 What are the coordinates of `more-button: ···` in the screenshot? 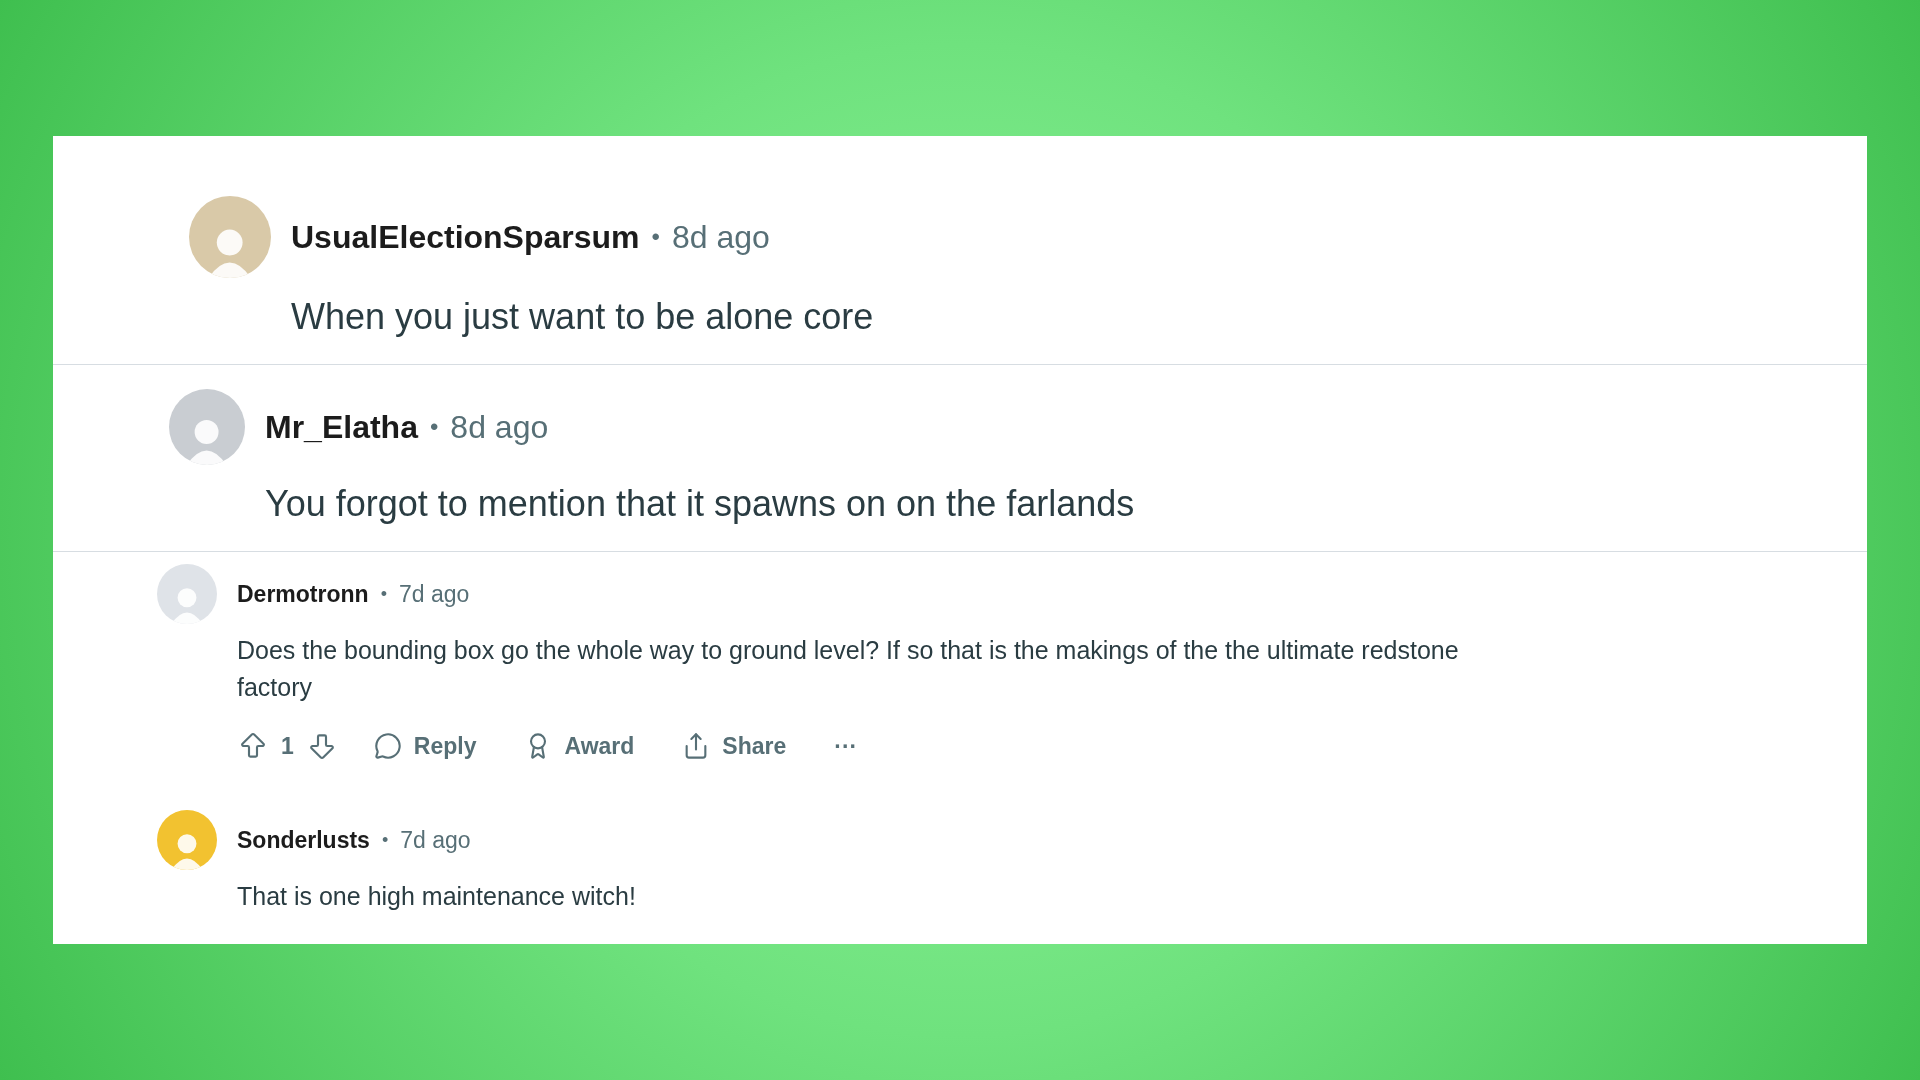 It's located at (846, 746).